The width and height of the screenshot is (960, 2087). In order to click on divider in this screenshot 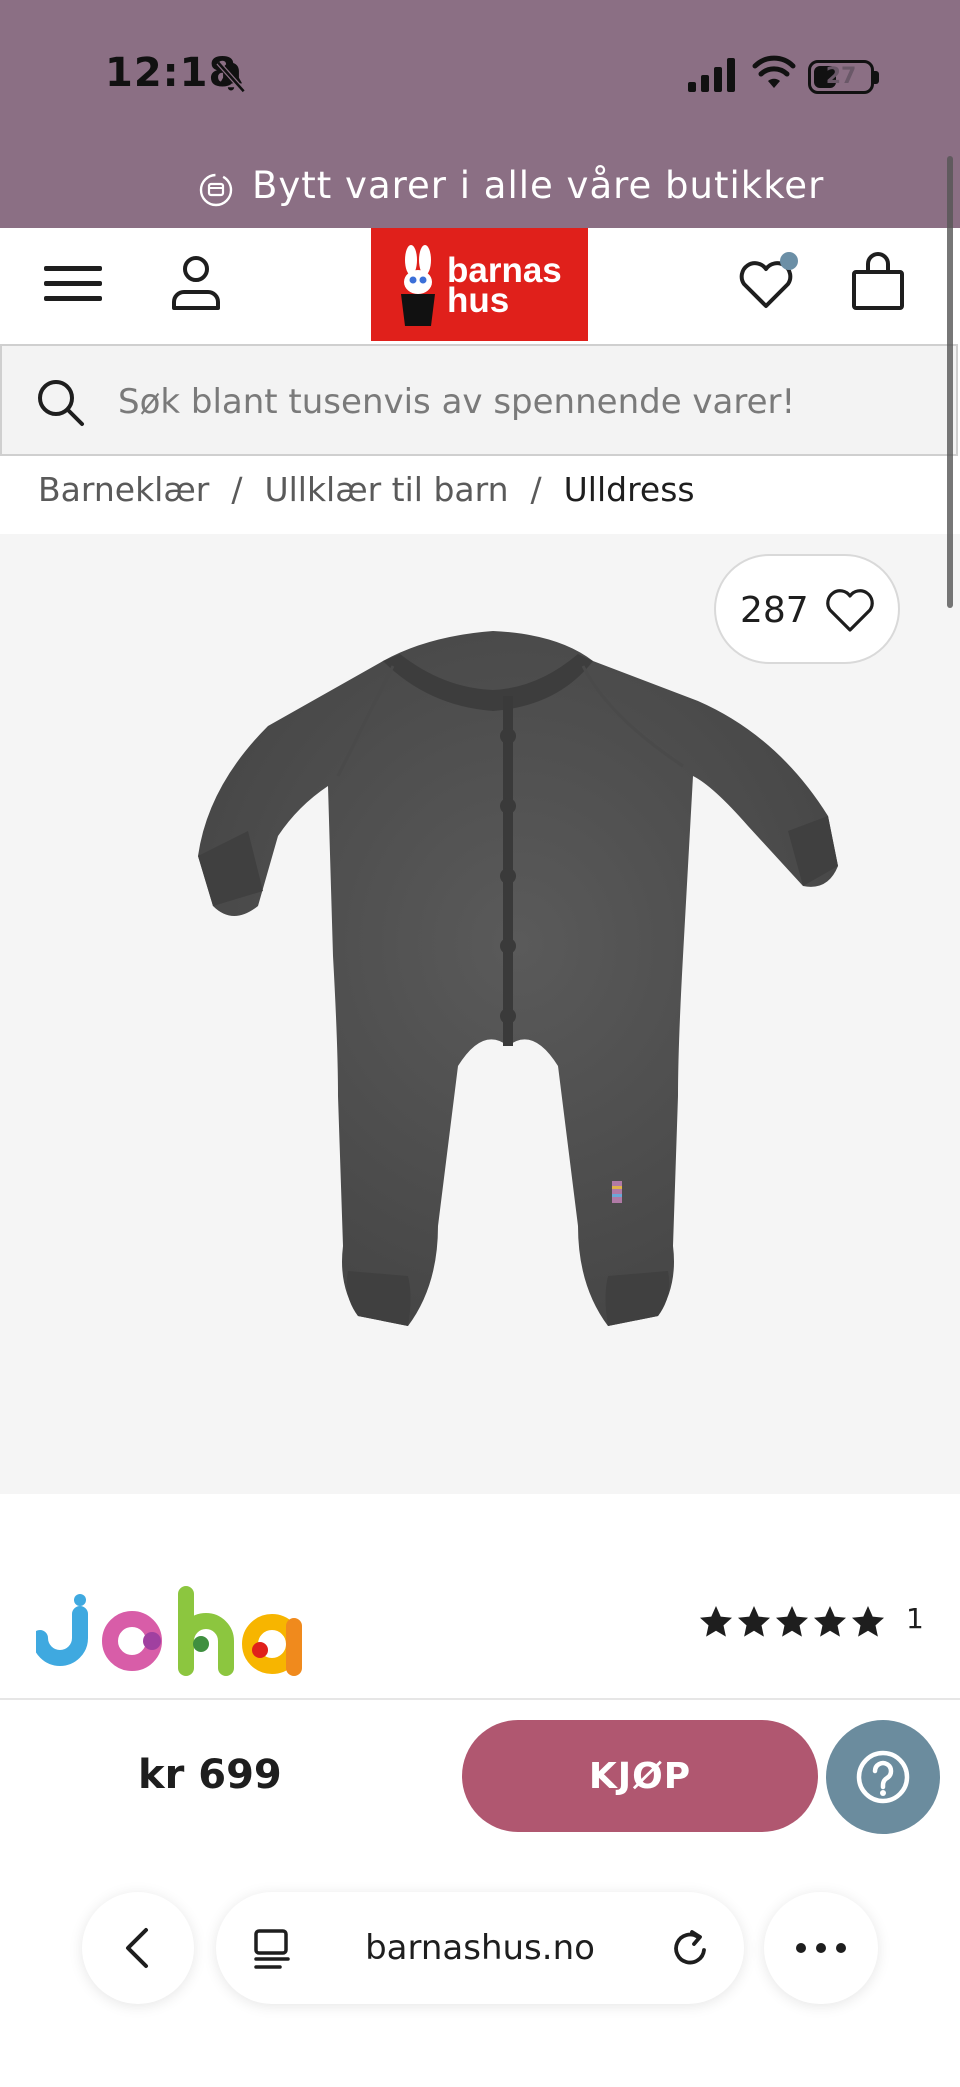, I will do `click(480, 1699)`.